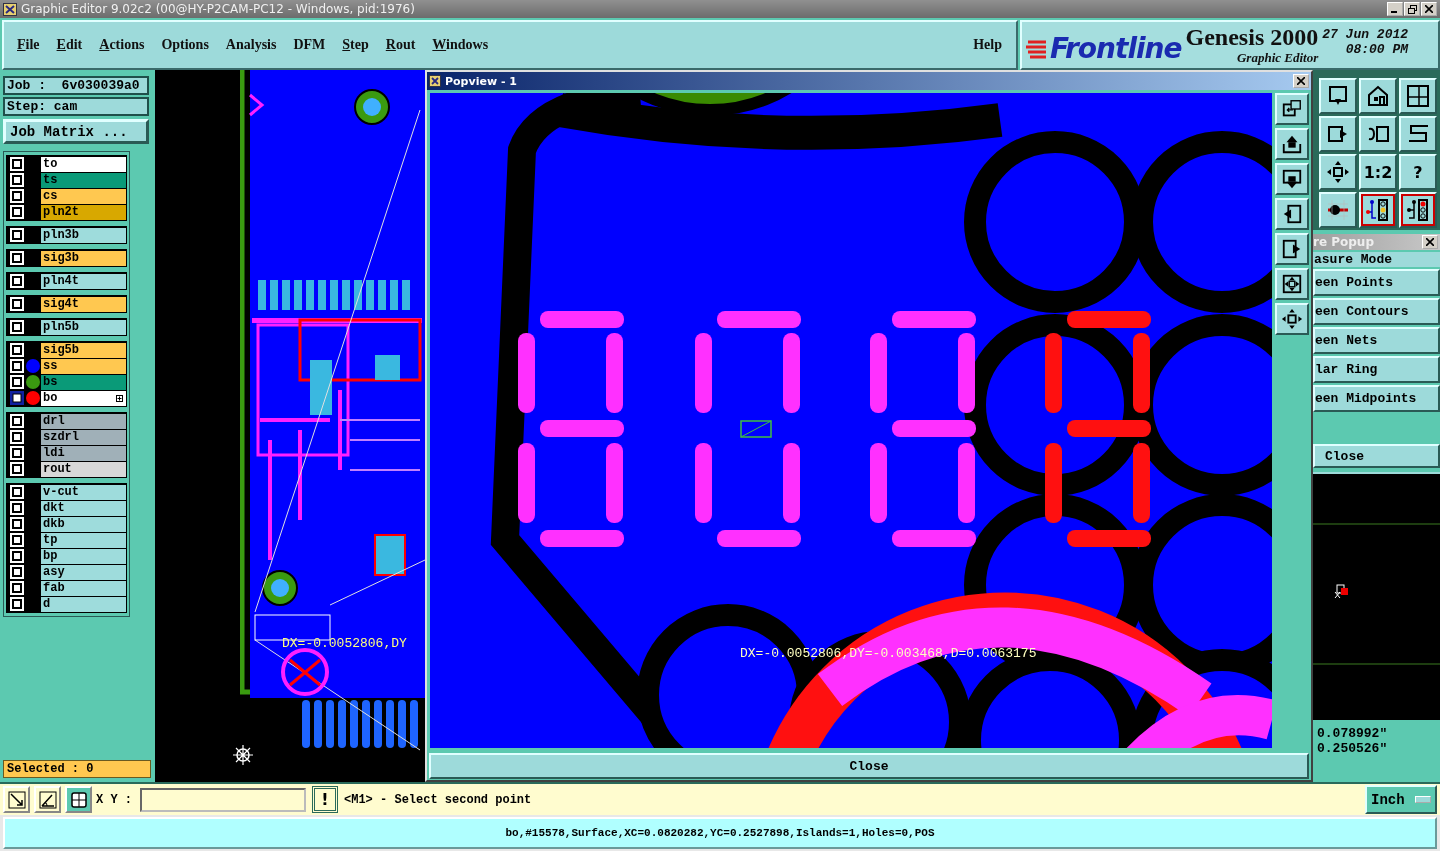  Describe the element at coordinates (83, 281) in the screenshot. I see `layer-name: pln4t` at that location.